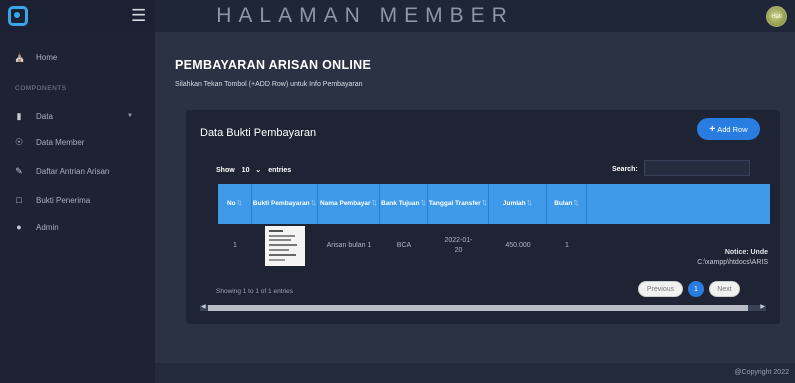 Image resolution: width=795 pixels, height=383 pixels. Describe the element at coordinates (404, 245) in the screenshot. I see `cell-bank: BCA` at that location.